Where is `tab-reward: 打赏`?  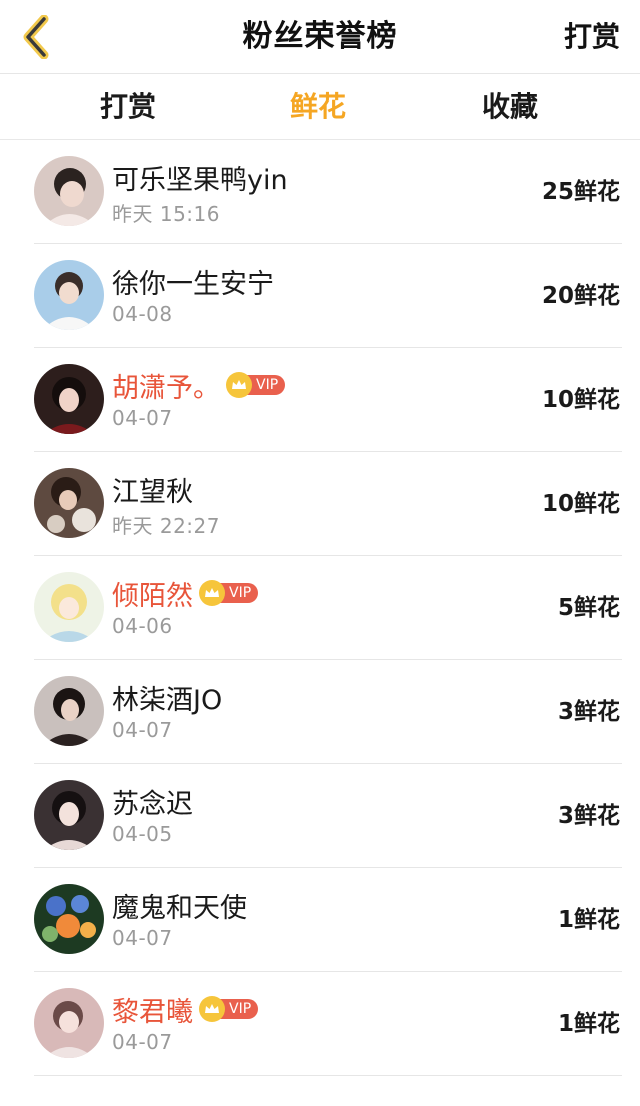 tab-reward: 打赏 is located at coordinates (128, 107).